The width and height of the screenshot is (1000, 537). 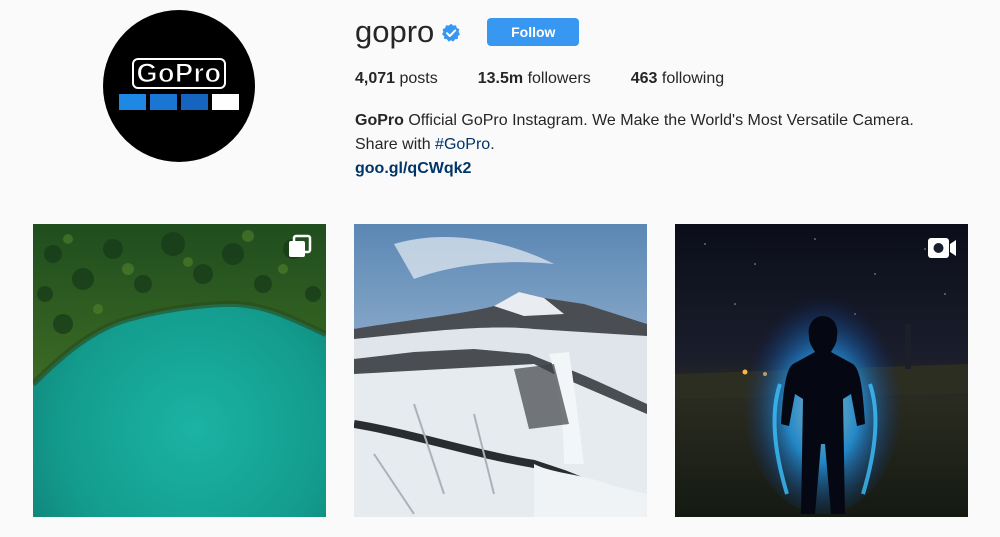 I want to click on username: gopro, so click(x=395, y=31).